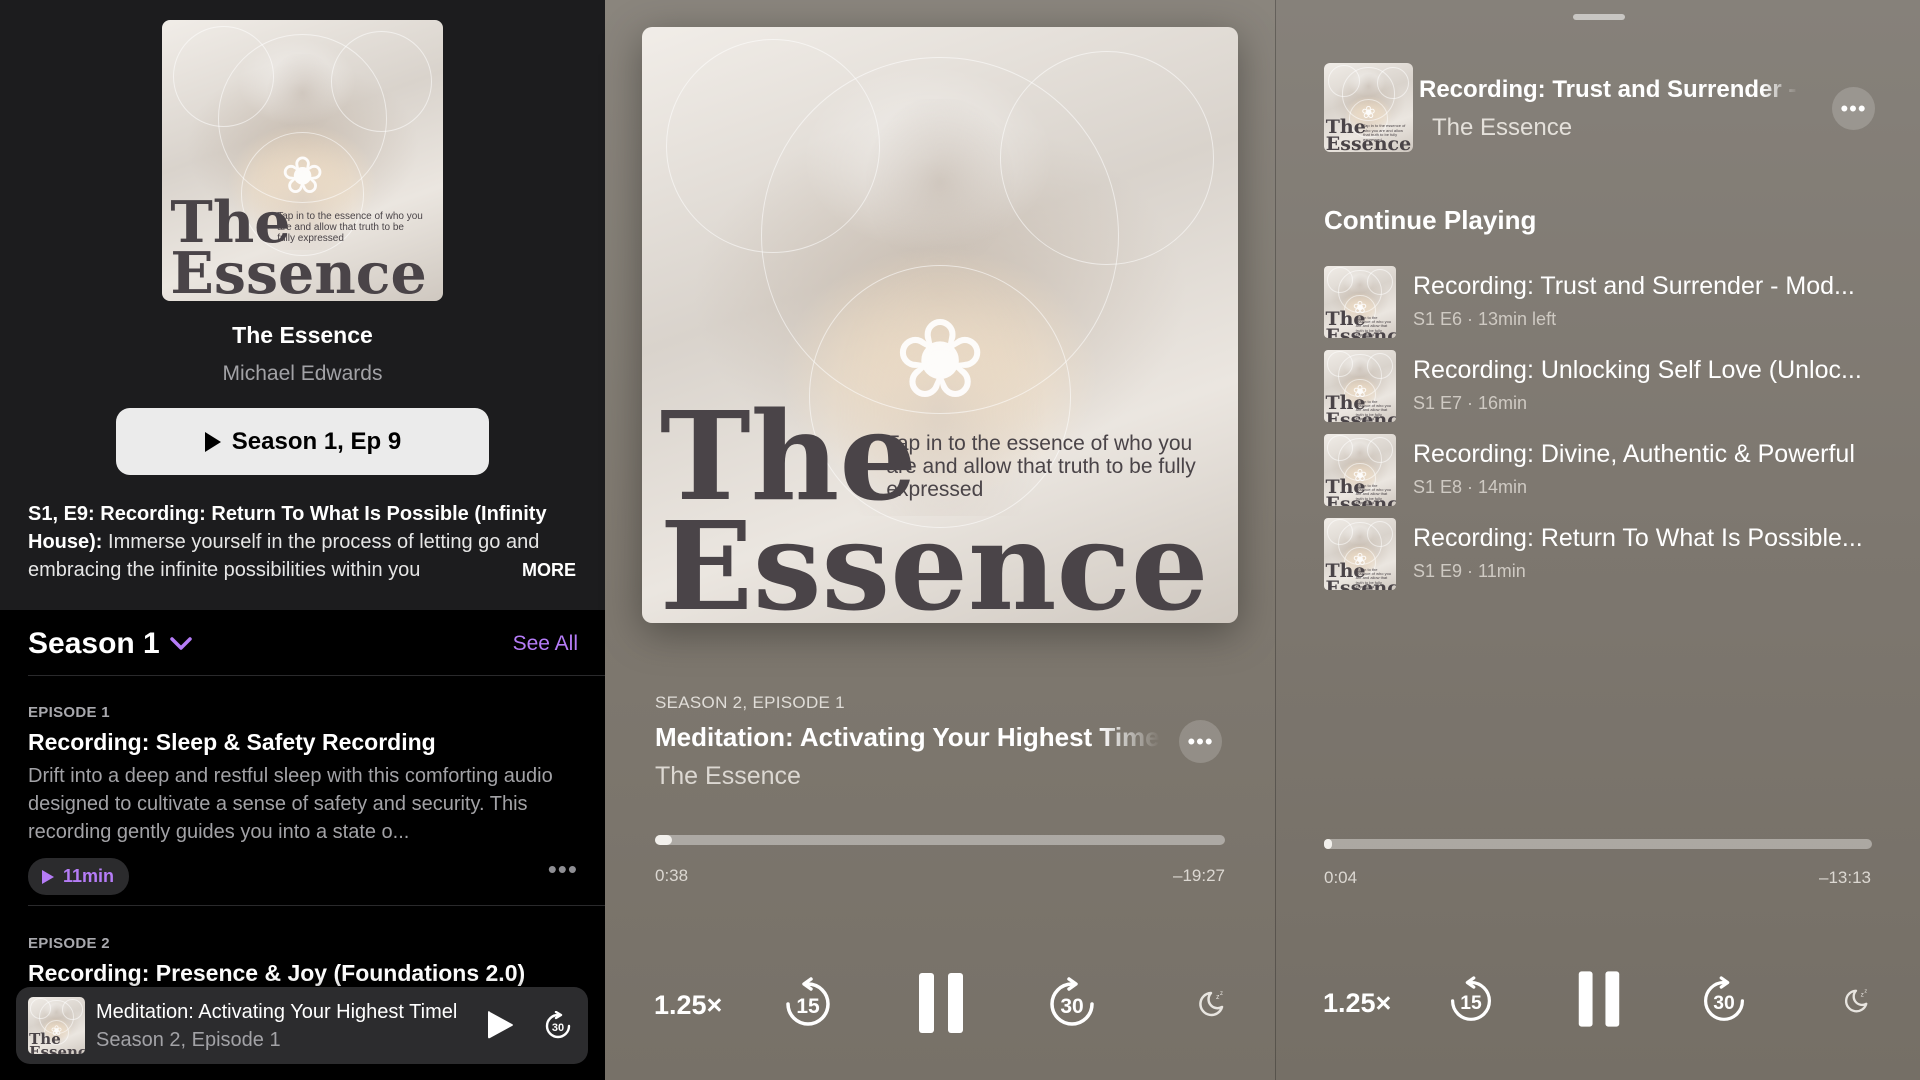 Image resolution: width=1920 pixels, height=1080 pixels. I want to click on play-episode-button: Season 1, Ep 9, so click(302, 441).